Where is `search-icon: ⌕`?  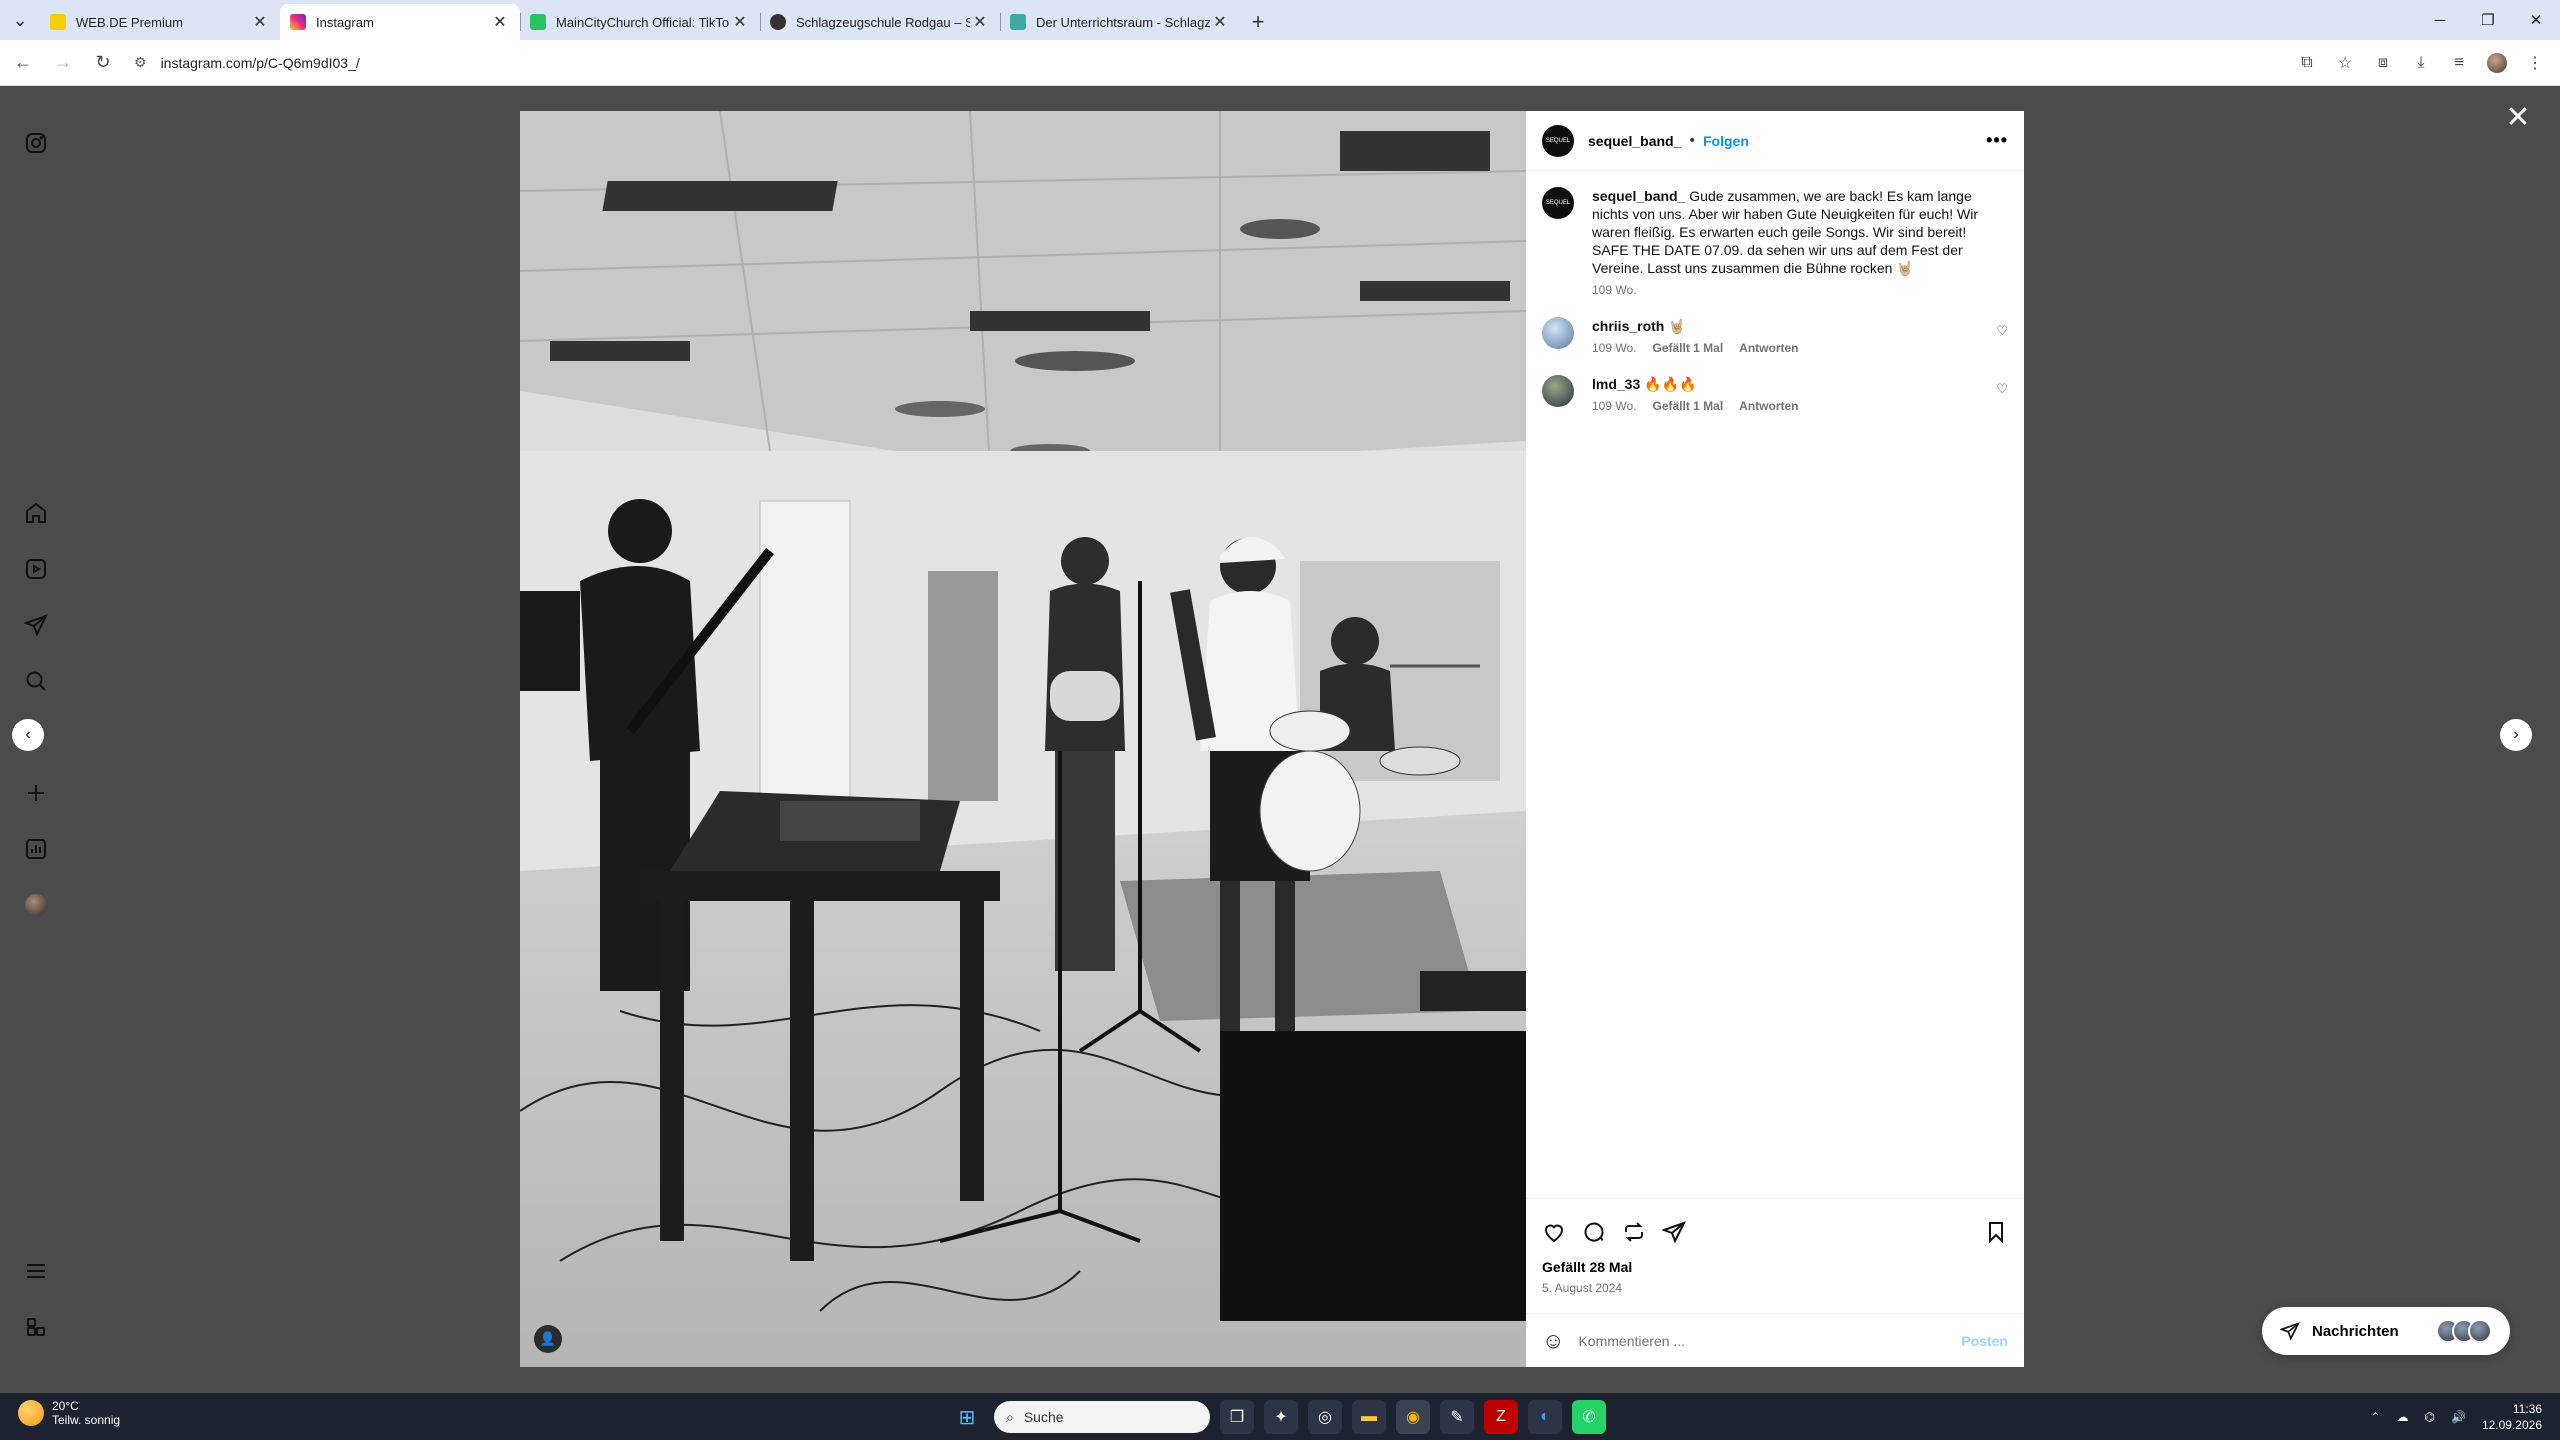 search-icon: ⌕ is located at coordinates (1010, 1416).